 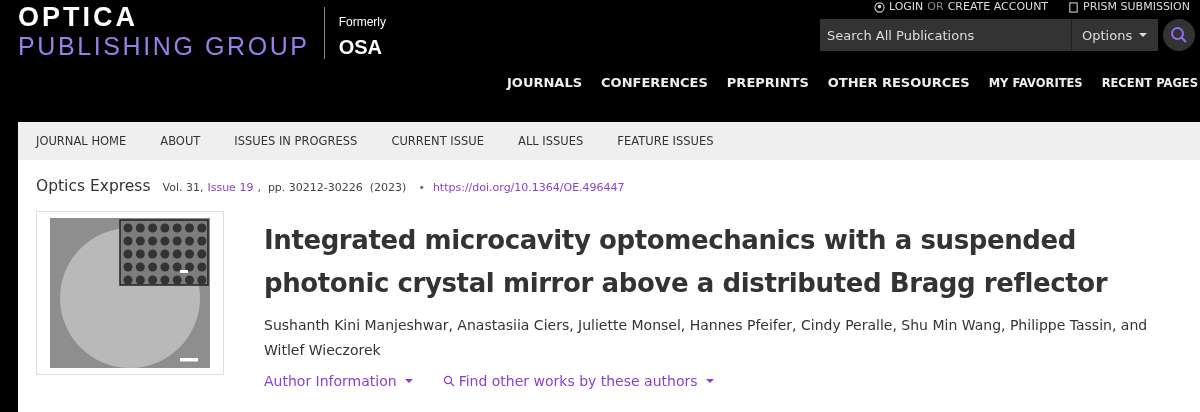 I want to click on nav-link: MY FAVORITES, so click(x=1035, y=83).